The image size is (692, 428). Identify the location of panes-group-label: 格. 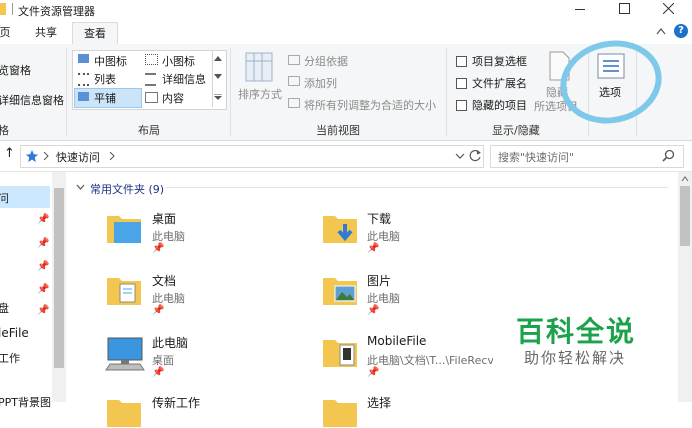
(4, 130).